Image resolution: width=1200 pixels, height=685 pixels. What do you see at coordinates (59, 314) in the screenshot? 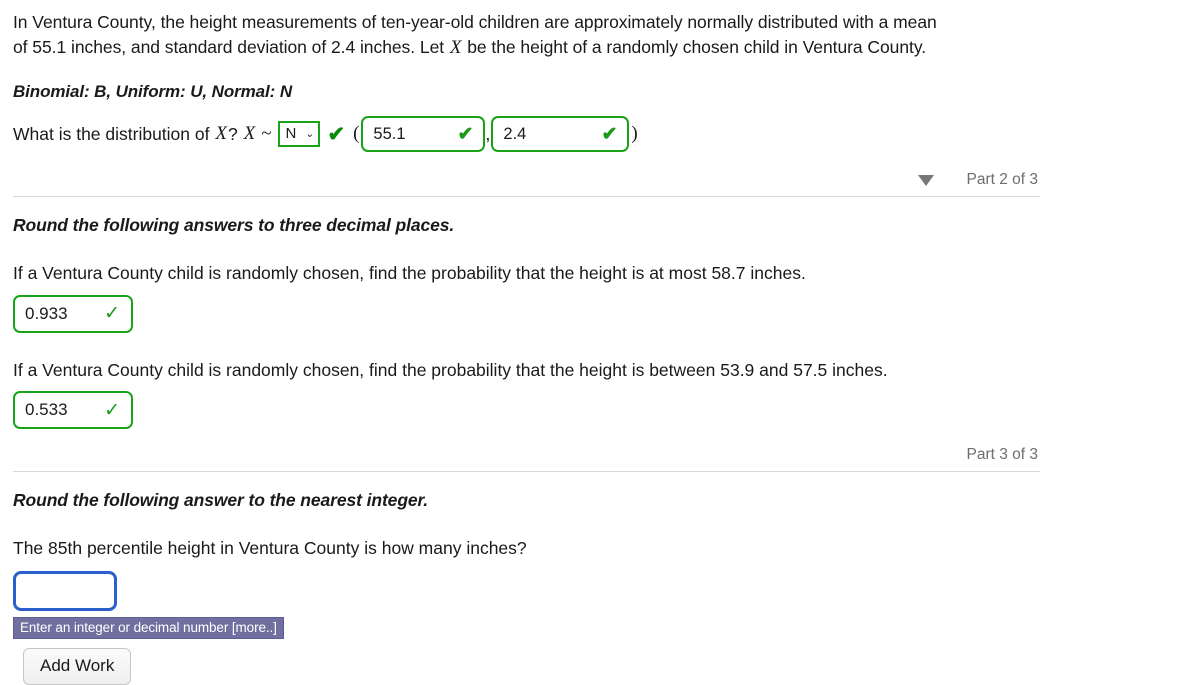
I see `answer-a-value: 0.933` at bounding box center [59, 314].